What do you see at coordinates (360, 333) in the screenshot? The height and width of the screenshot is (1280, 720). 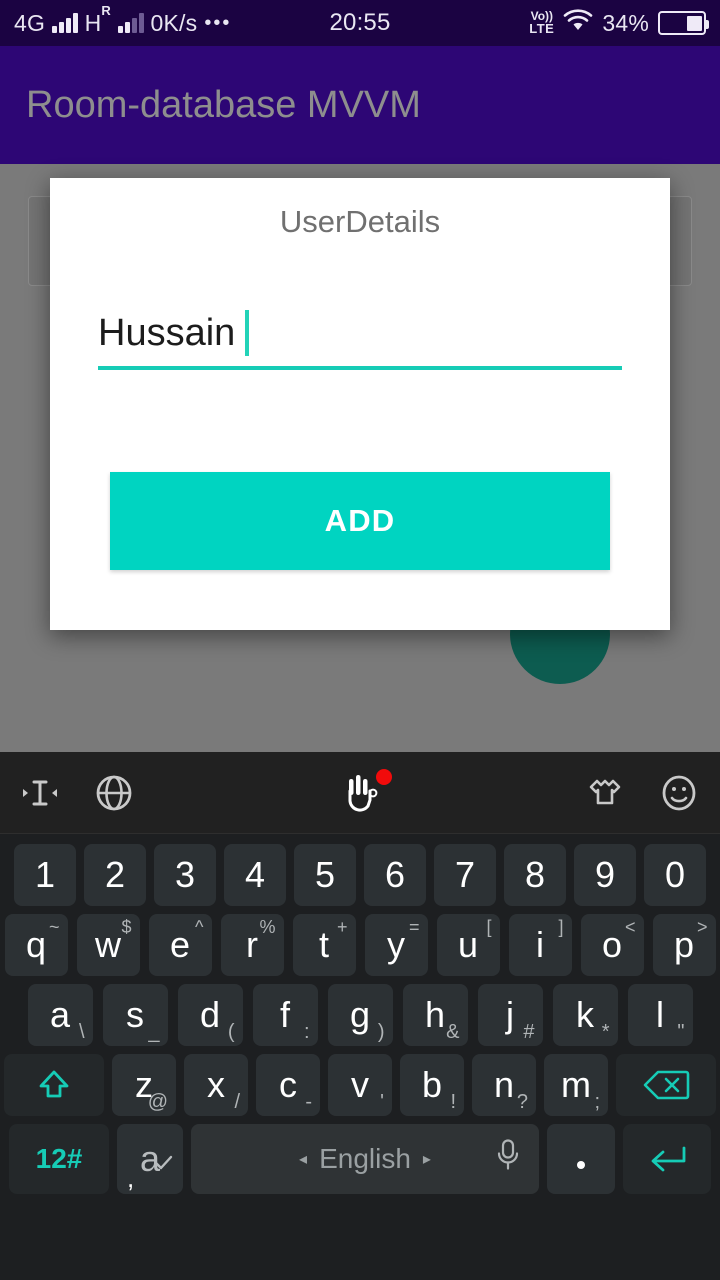 I see `name-input-field: Hussain` at bounding box center [360, 333].